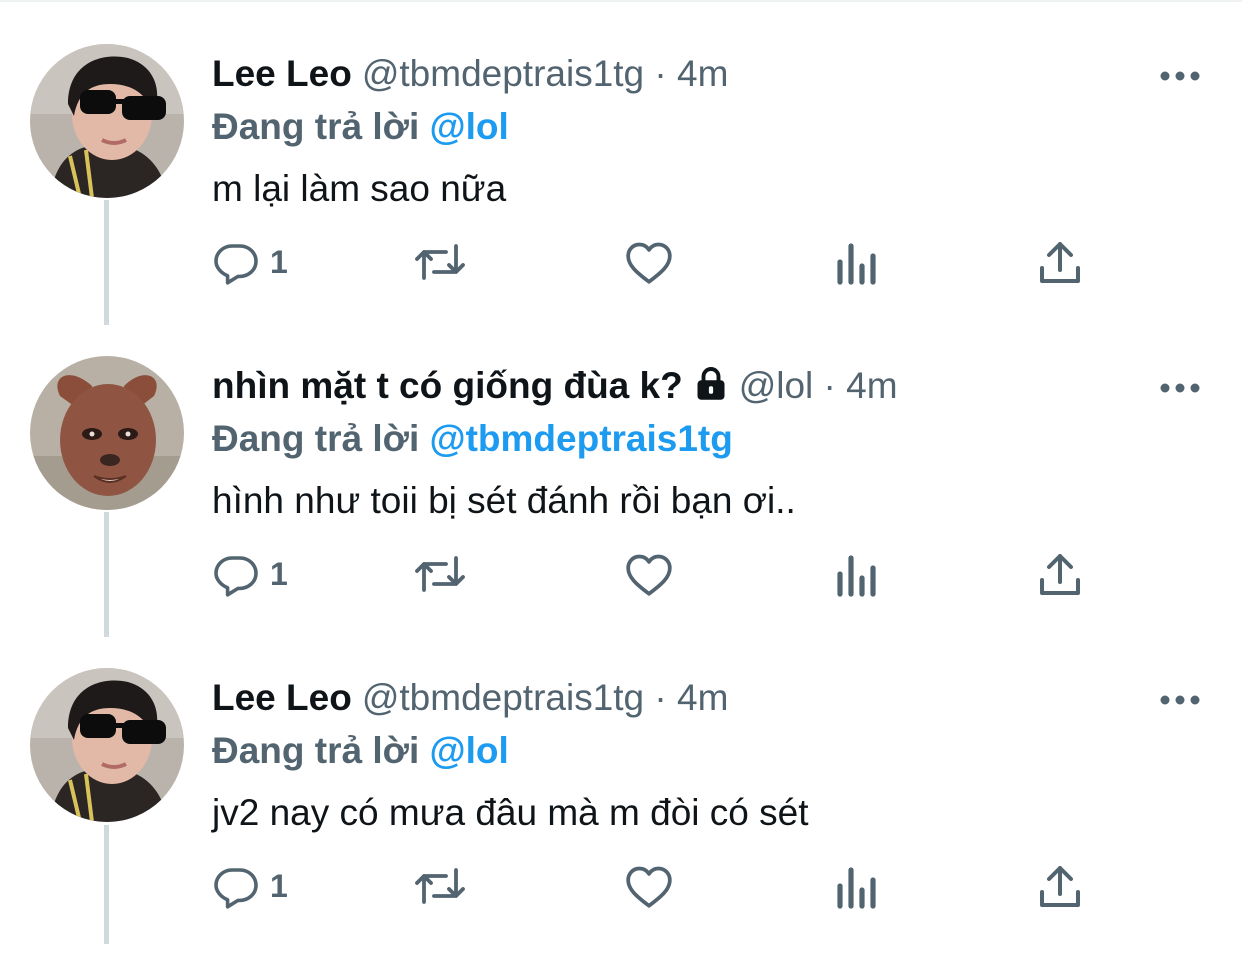 This screenshot has height=978, width=1242. I want to click on tweet-header: nhìn mặt t có giống đùa k? @lol · 4m, so click(555, 386).